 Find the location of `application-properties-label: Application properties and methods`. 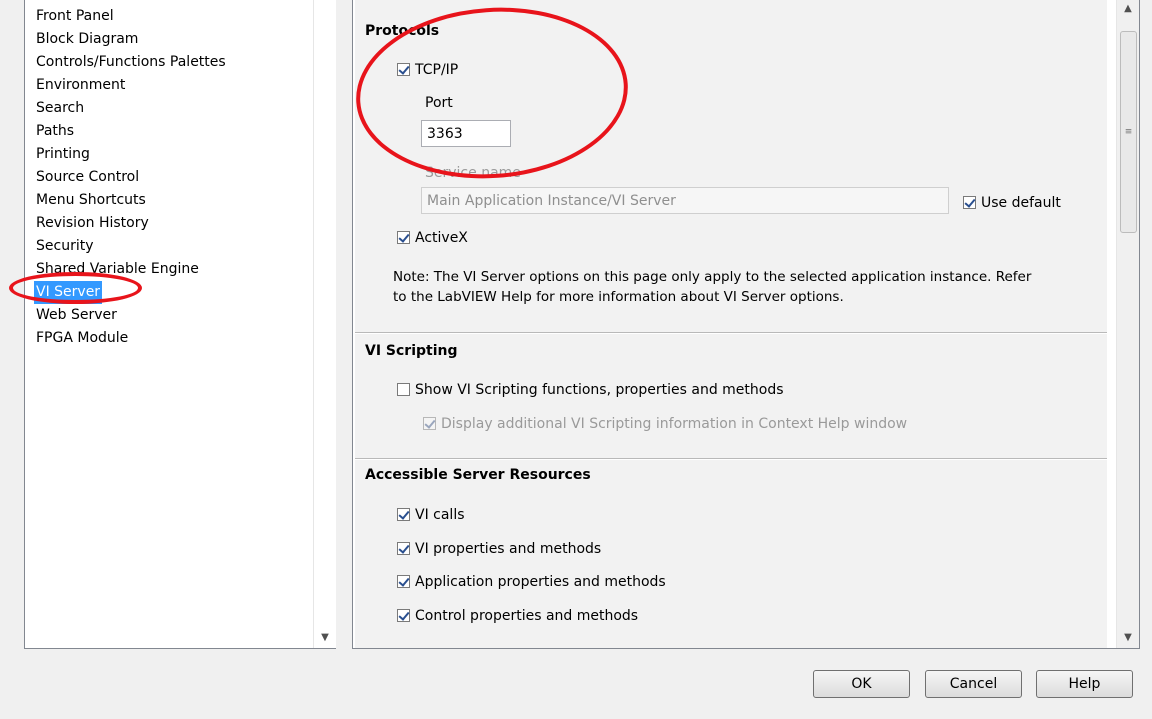

application-properties-label: Application properties and methods is located at coordinates (540, 582).